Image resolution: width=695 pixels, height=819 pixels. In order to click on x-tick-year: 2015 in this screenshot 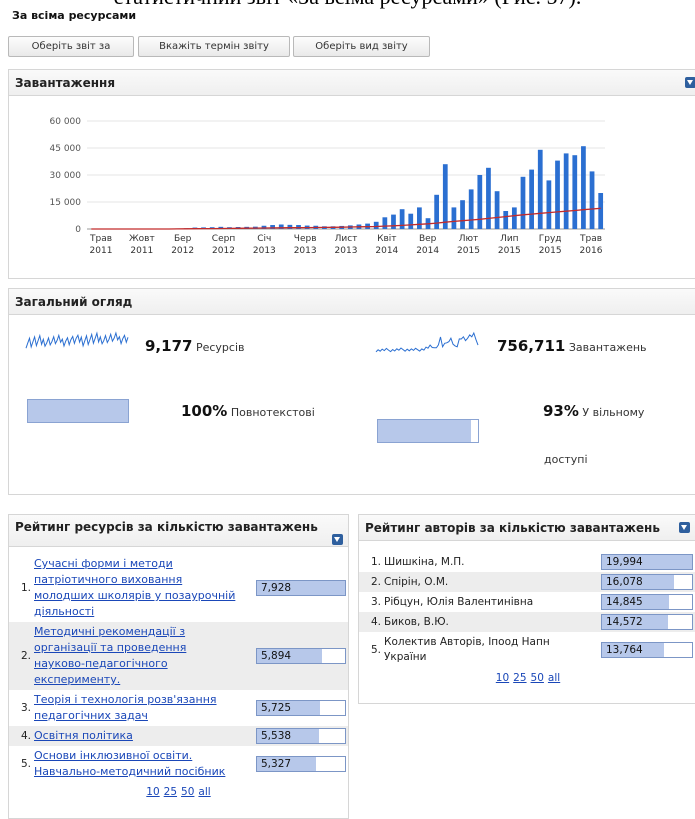, I will do `click(550, 251)`.